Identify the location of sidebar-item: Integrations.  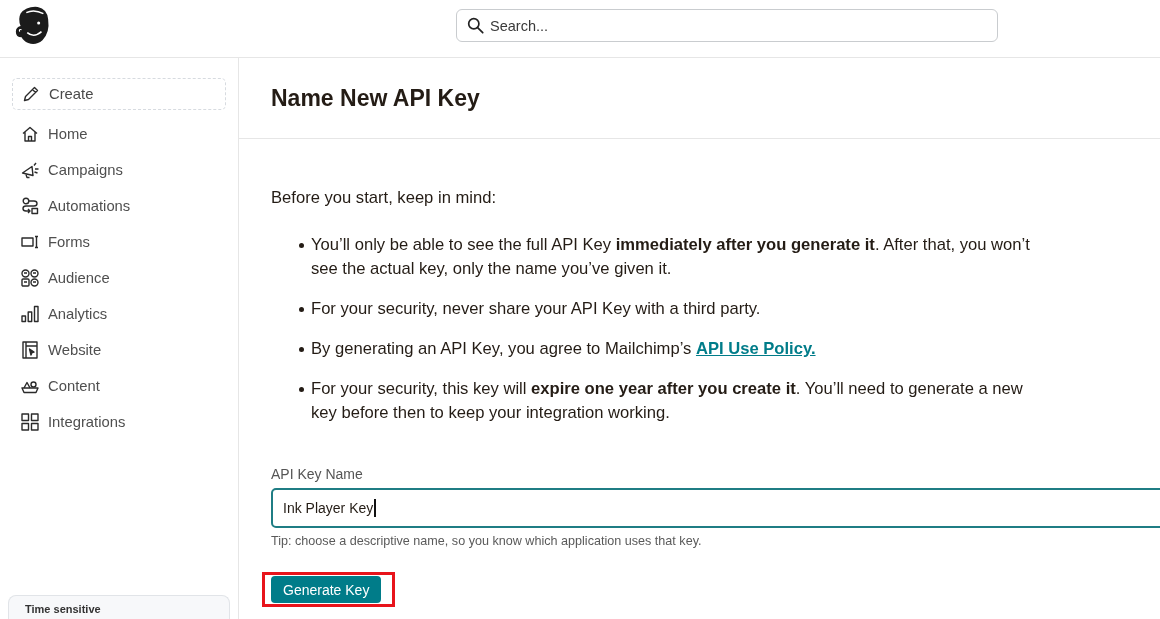
(119, 422).